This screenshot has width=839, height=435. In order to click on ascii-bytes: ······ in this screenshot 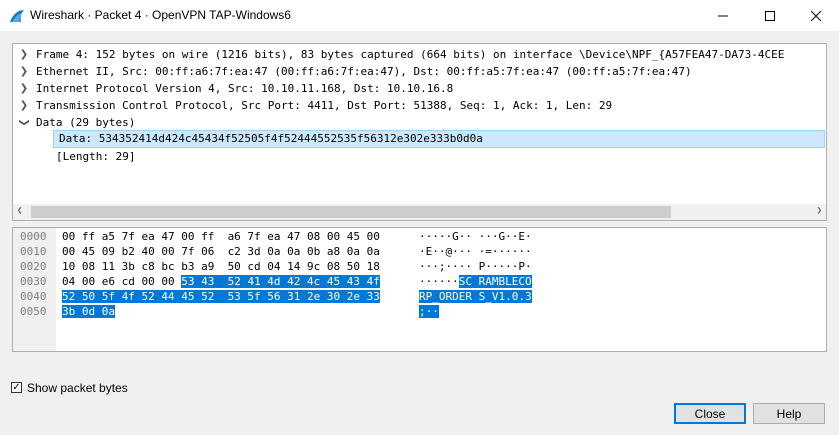, I will do `click(439, 281)`.